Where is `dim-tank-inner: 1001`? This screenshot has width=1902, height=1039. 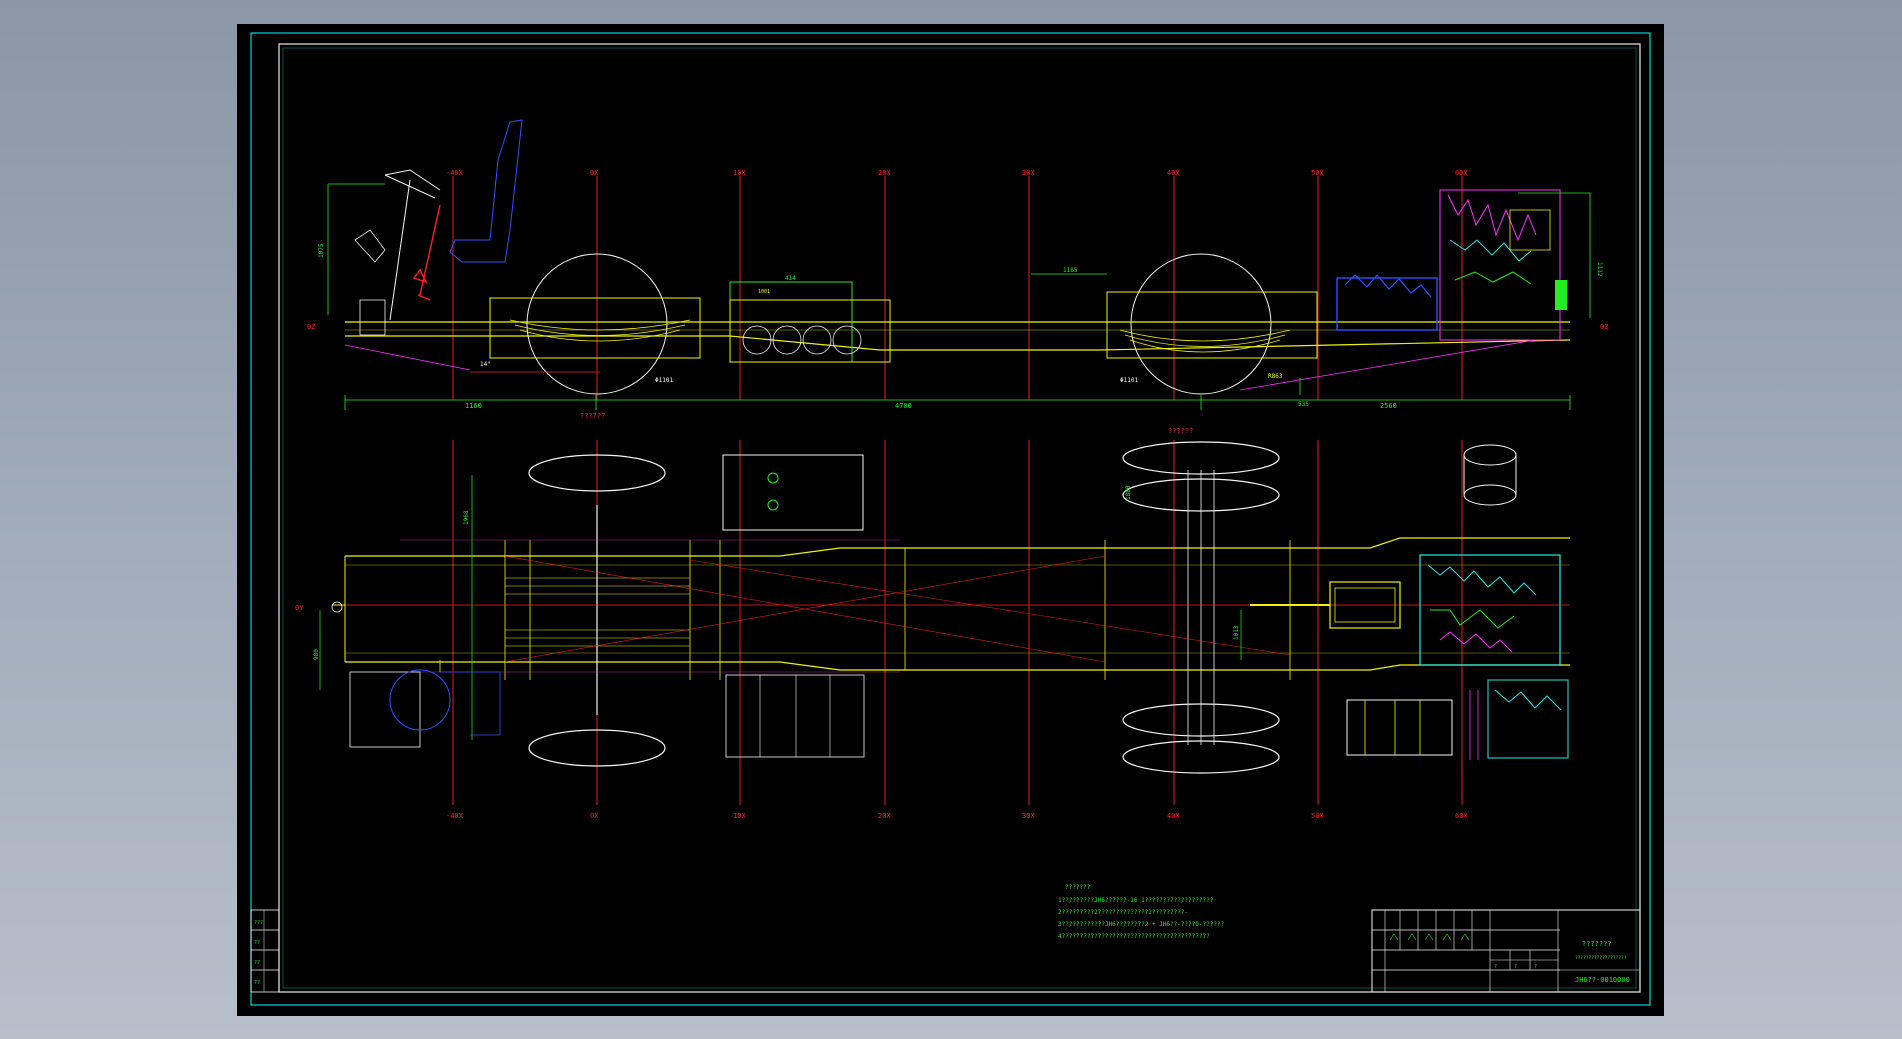 dim-tank-inner: 1001 is located at coordinates (764, 292).